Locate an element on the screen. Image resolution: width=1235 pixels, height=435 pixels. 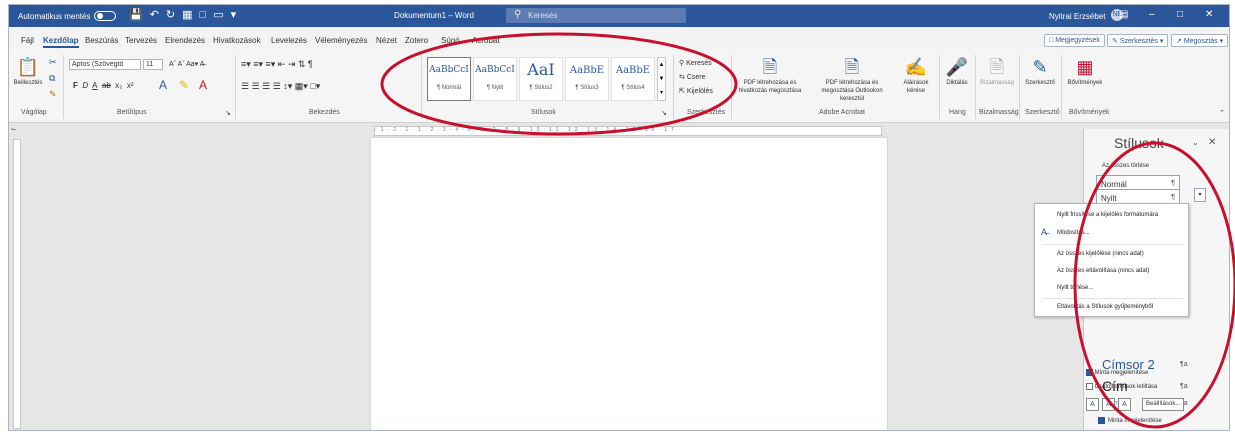
menu-item-select-all: Az összes kijelölése (nincs adat) is located at coordinates (1100, 254).